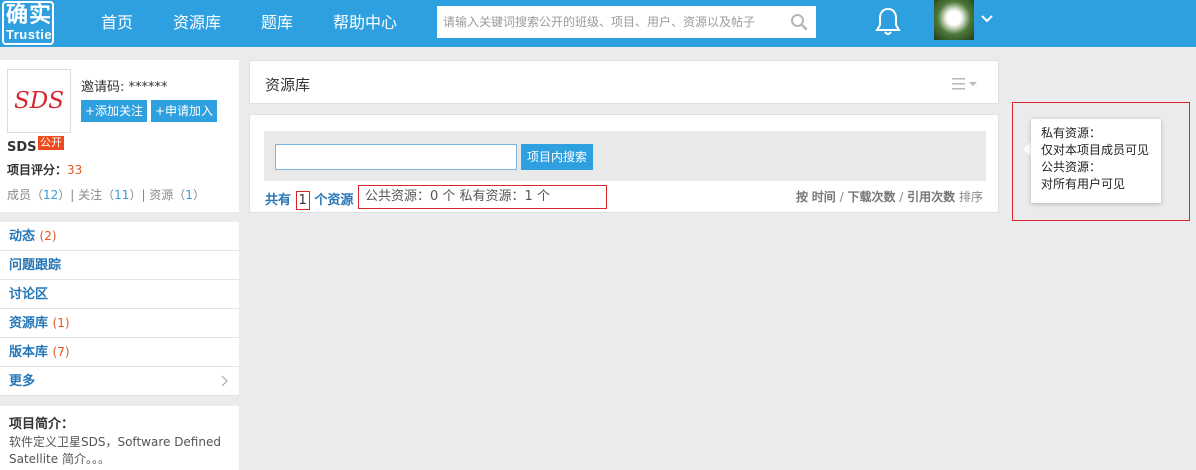  What do you see at coordinates (119, 294) in the screenshot?
I see `menu-item-forum: 讨论区` at bounding box center [119, 294].